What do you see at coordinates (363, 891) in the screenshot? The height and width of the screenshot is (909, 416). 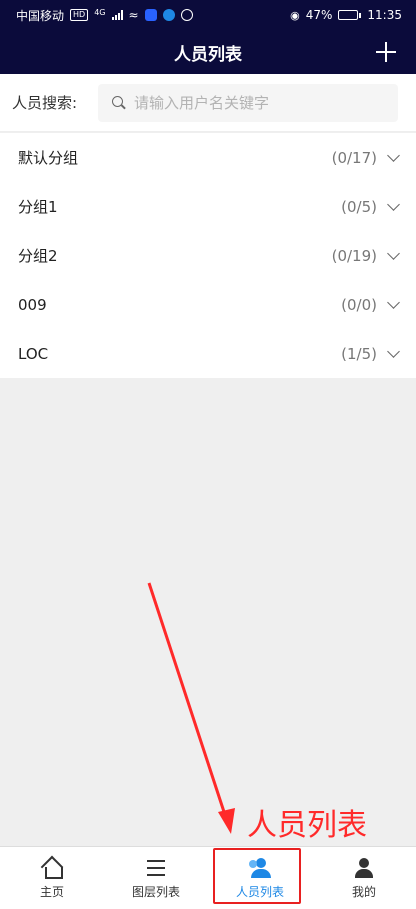 I see `nav-label: 我的` at bounding box center [363, 891].